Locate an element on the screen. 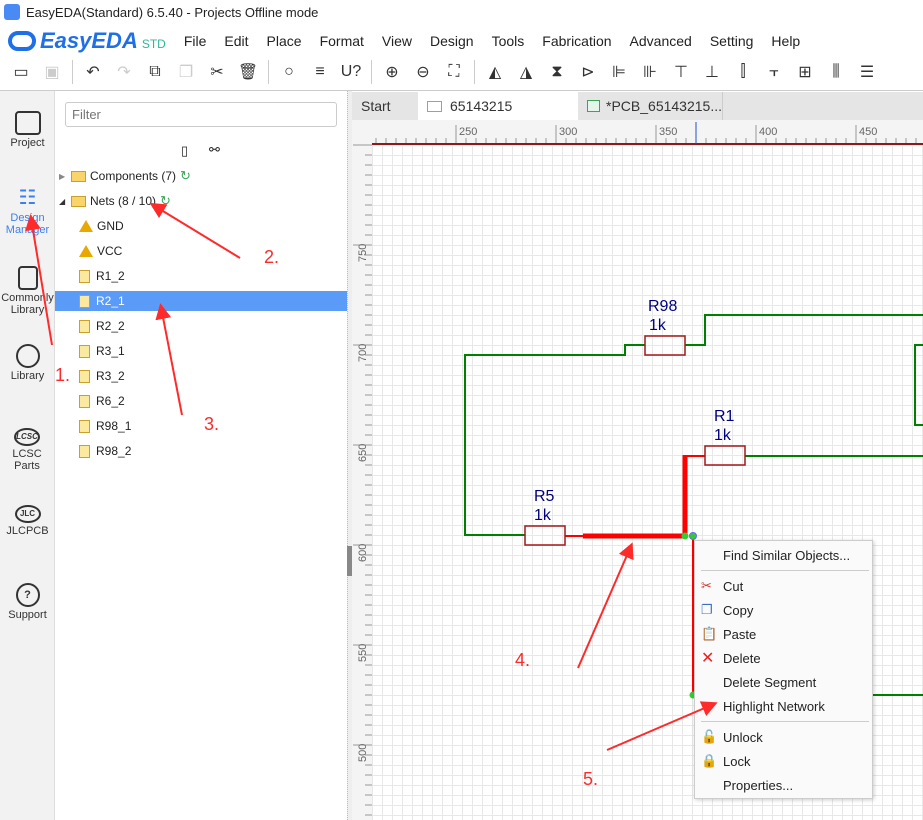  redo-icon: ↷ is located at coordinates (124, 72).